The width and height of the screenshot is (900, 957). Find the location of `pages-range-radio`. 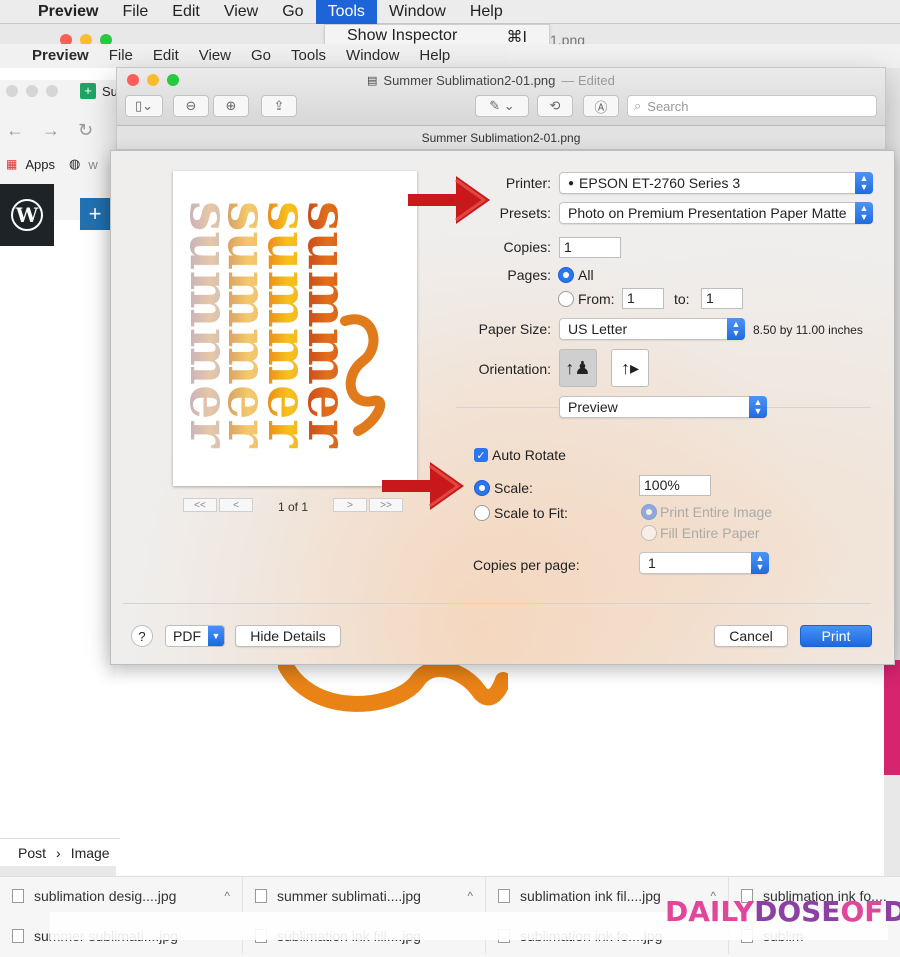

pages-range-radio is located at coordinates (566, 299).